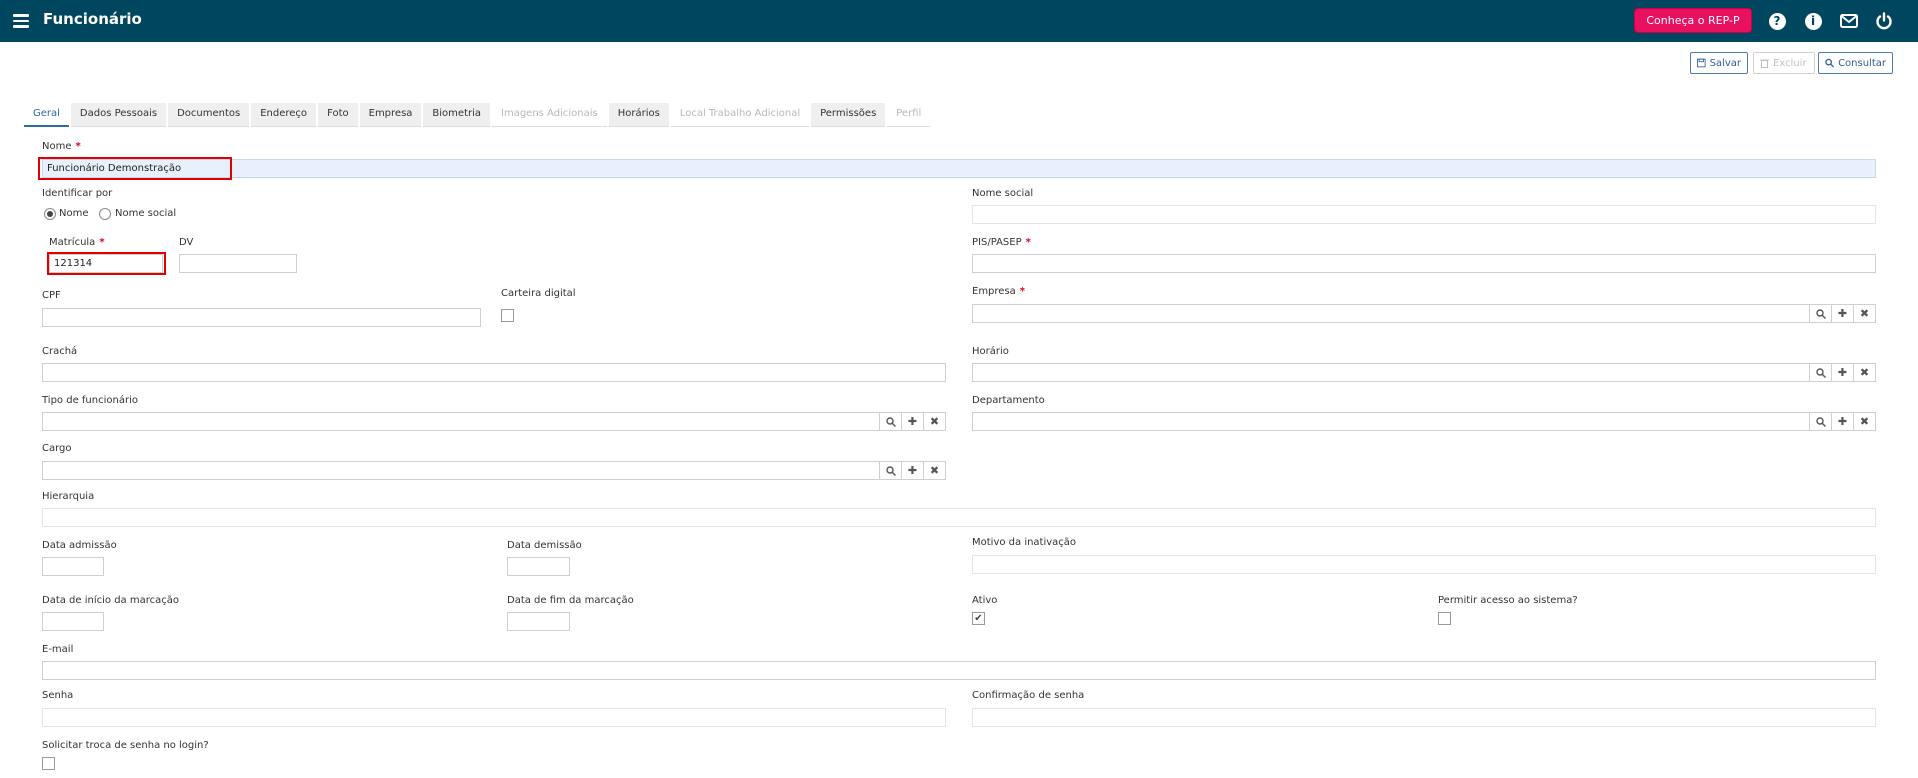 The height and width of the screenshot is (778, 1918). I want to click on trash-icon, so click(1764, 63).